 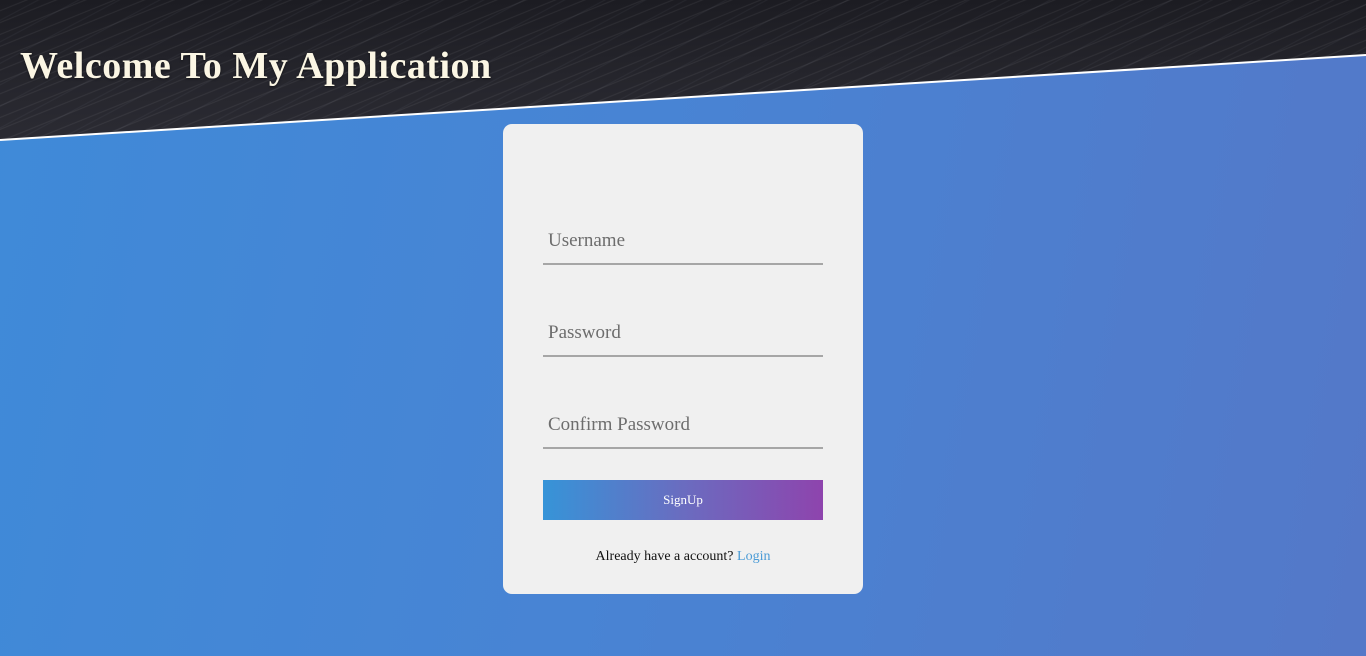 I want to click on password-input, so click(x=683, y=337).